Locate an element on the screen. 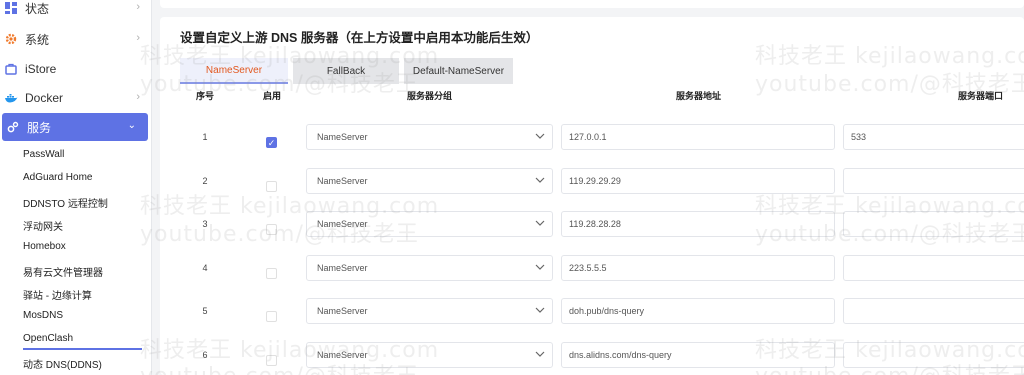  services-icon is located at coordinates (13, 127).